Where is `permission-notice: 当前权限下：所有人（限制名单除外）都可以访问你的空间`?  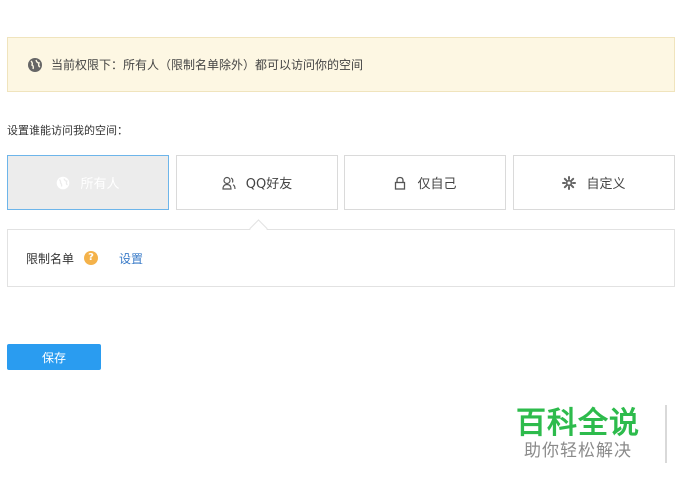
permission-notice: 当前权限下：所有人（限制名单除外）都可以访问你的空间 is located at coordinates (341, 64).